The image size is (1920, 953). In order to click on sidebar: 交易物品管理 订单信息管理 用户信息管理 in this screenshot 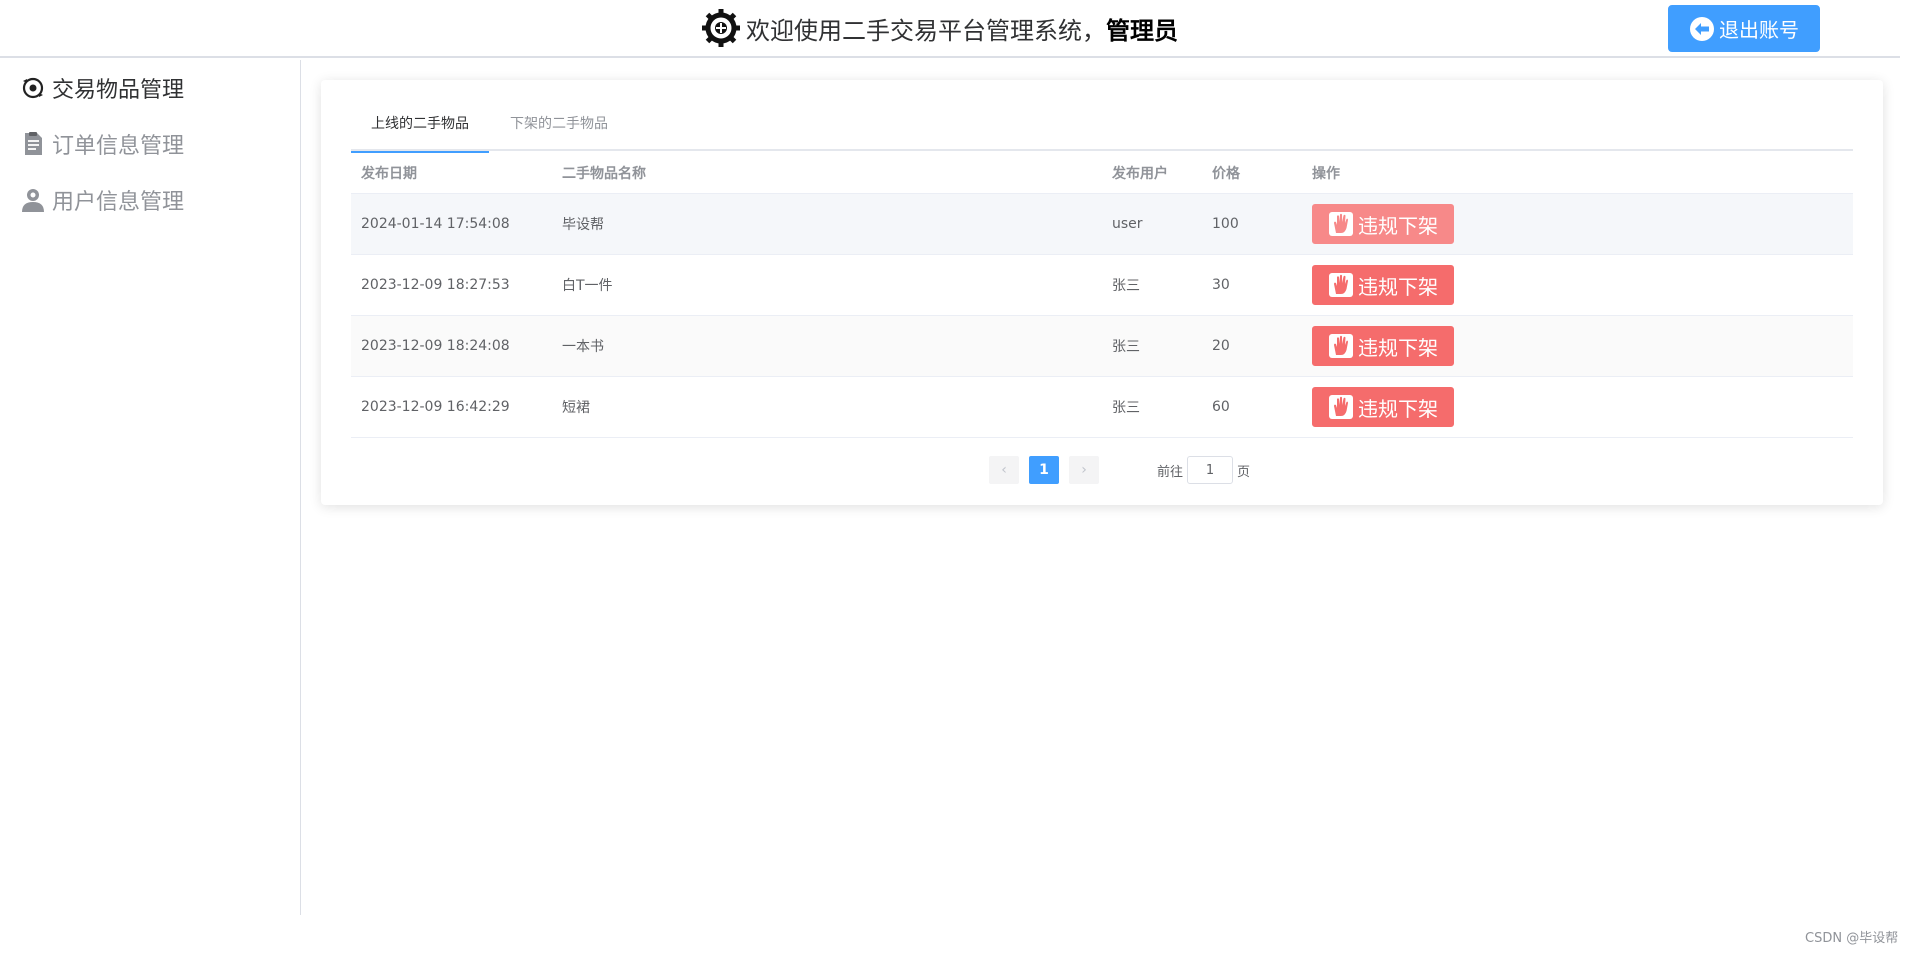, I will do `click(150, 487)`.